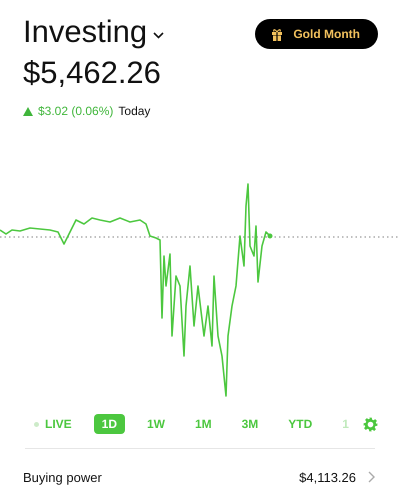 This screenshot has width=400, height=500. Describe the element at coordinates (371, 477) in the screenshot. I see `chevron-right-icon` at that location.